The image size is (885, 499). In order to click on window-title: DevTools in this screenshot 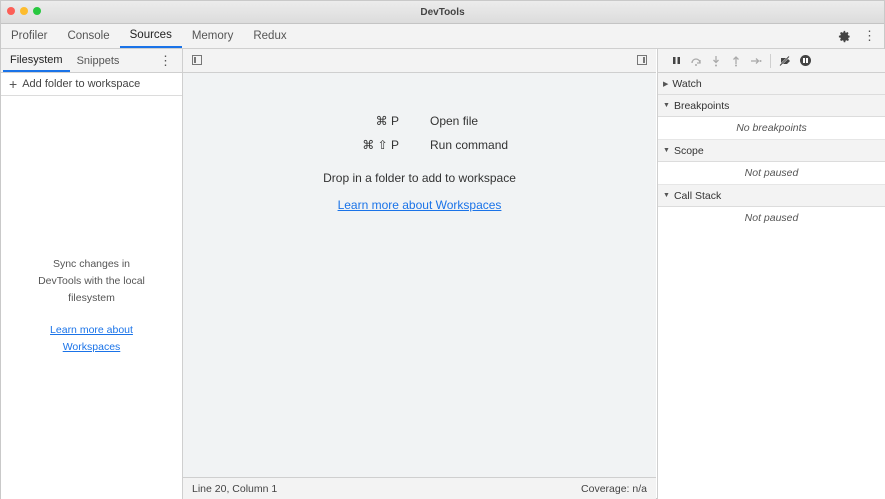, I will do `click(442, 12)`.